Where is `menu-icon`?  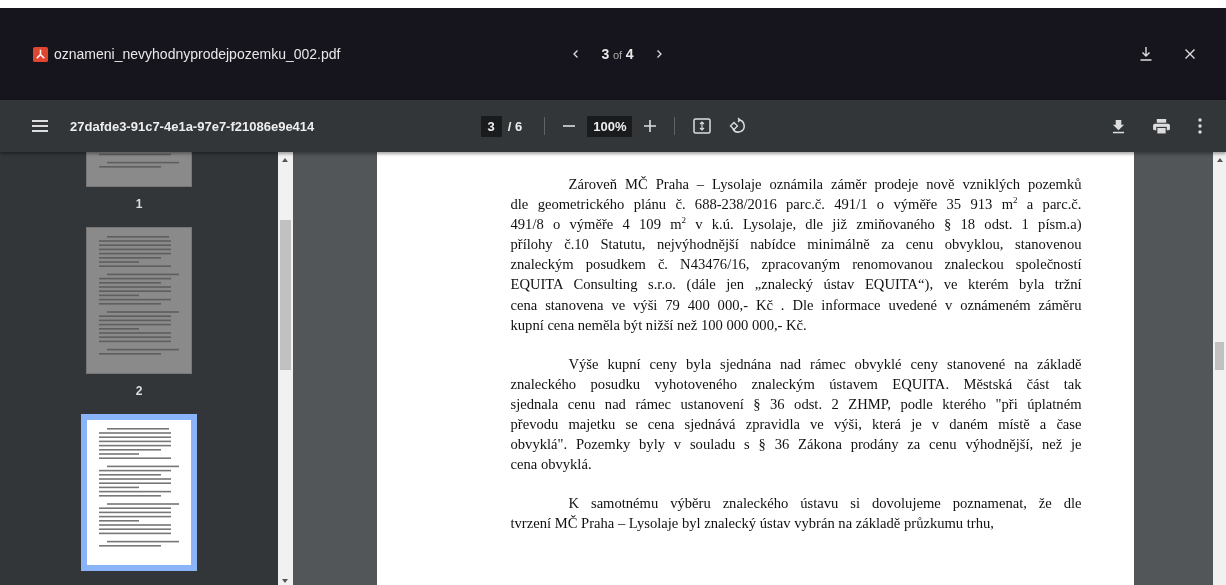 menu-icon is located at coordinates (40, 126).